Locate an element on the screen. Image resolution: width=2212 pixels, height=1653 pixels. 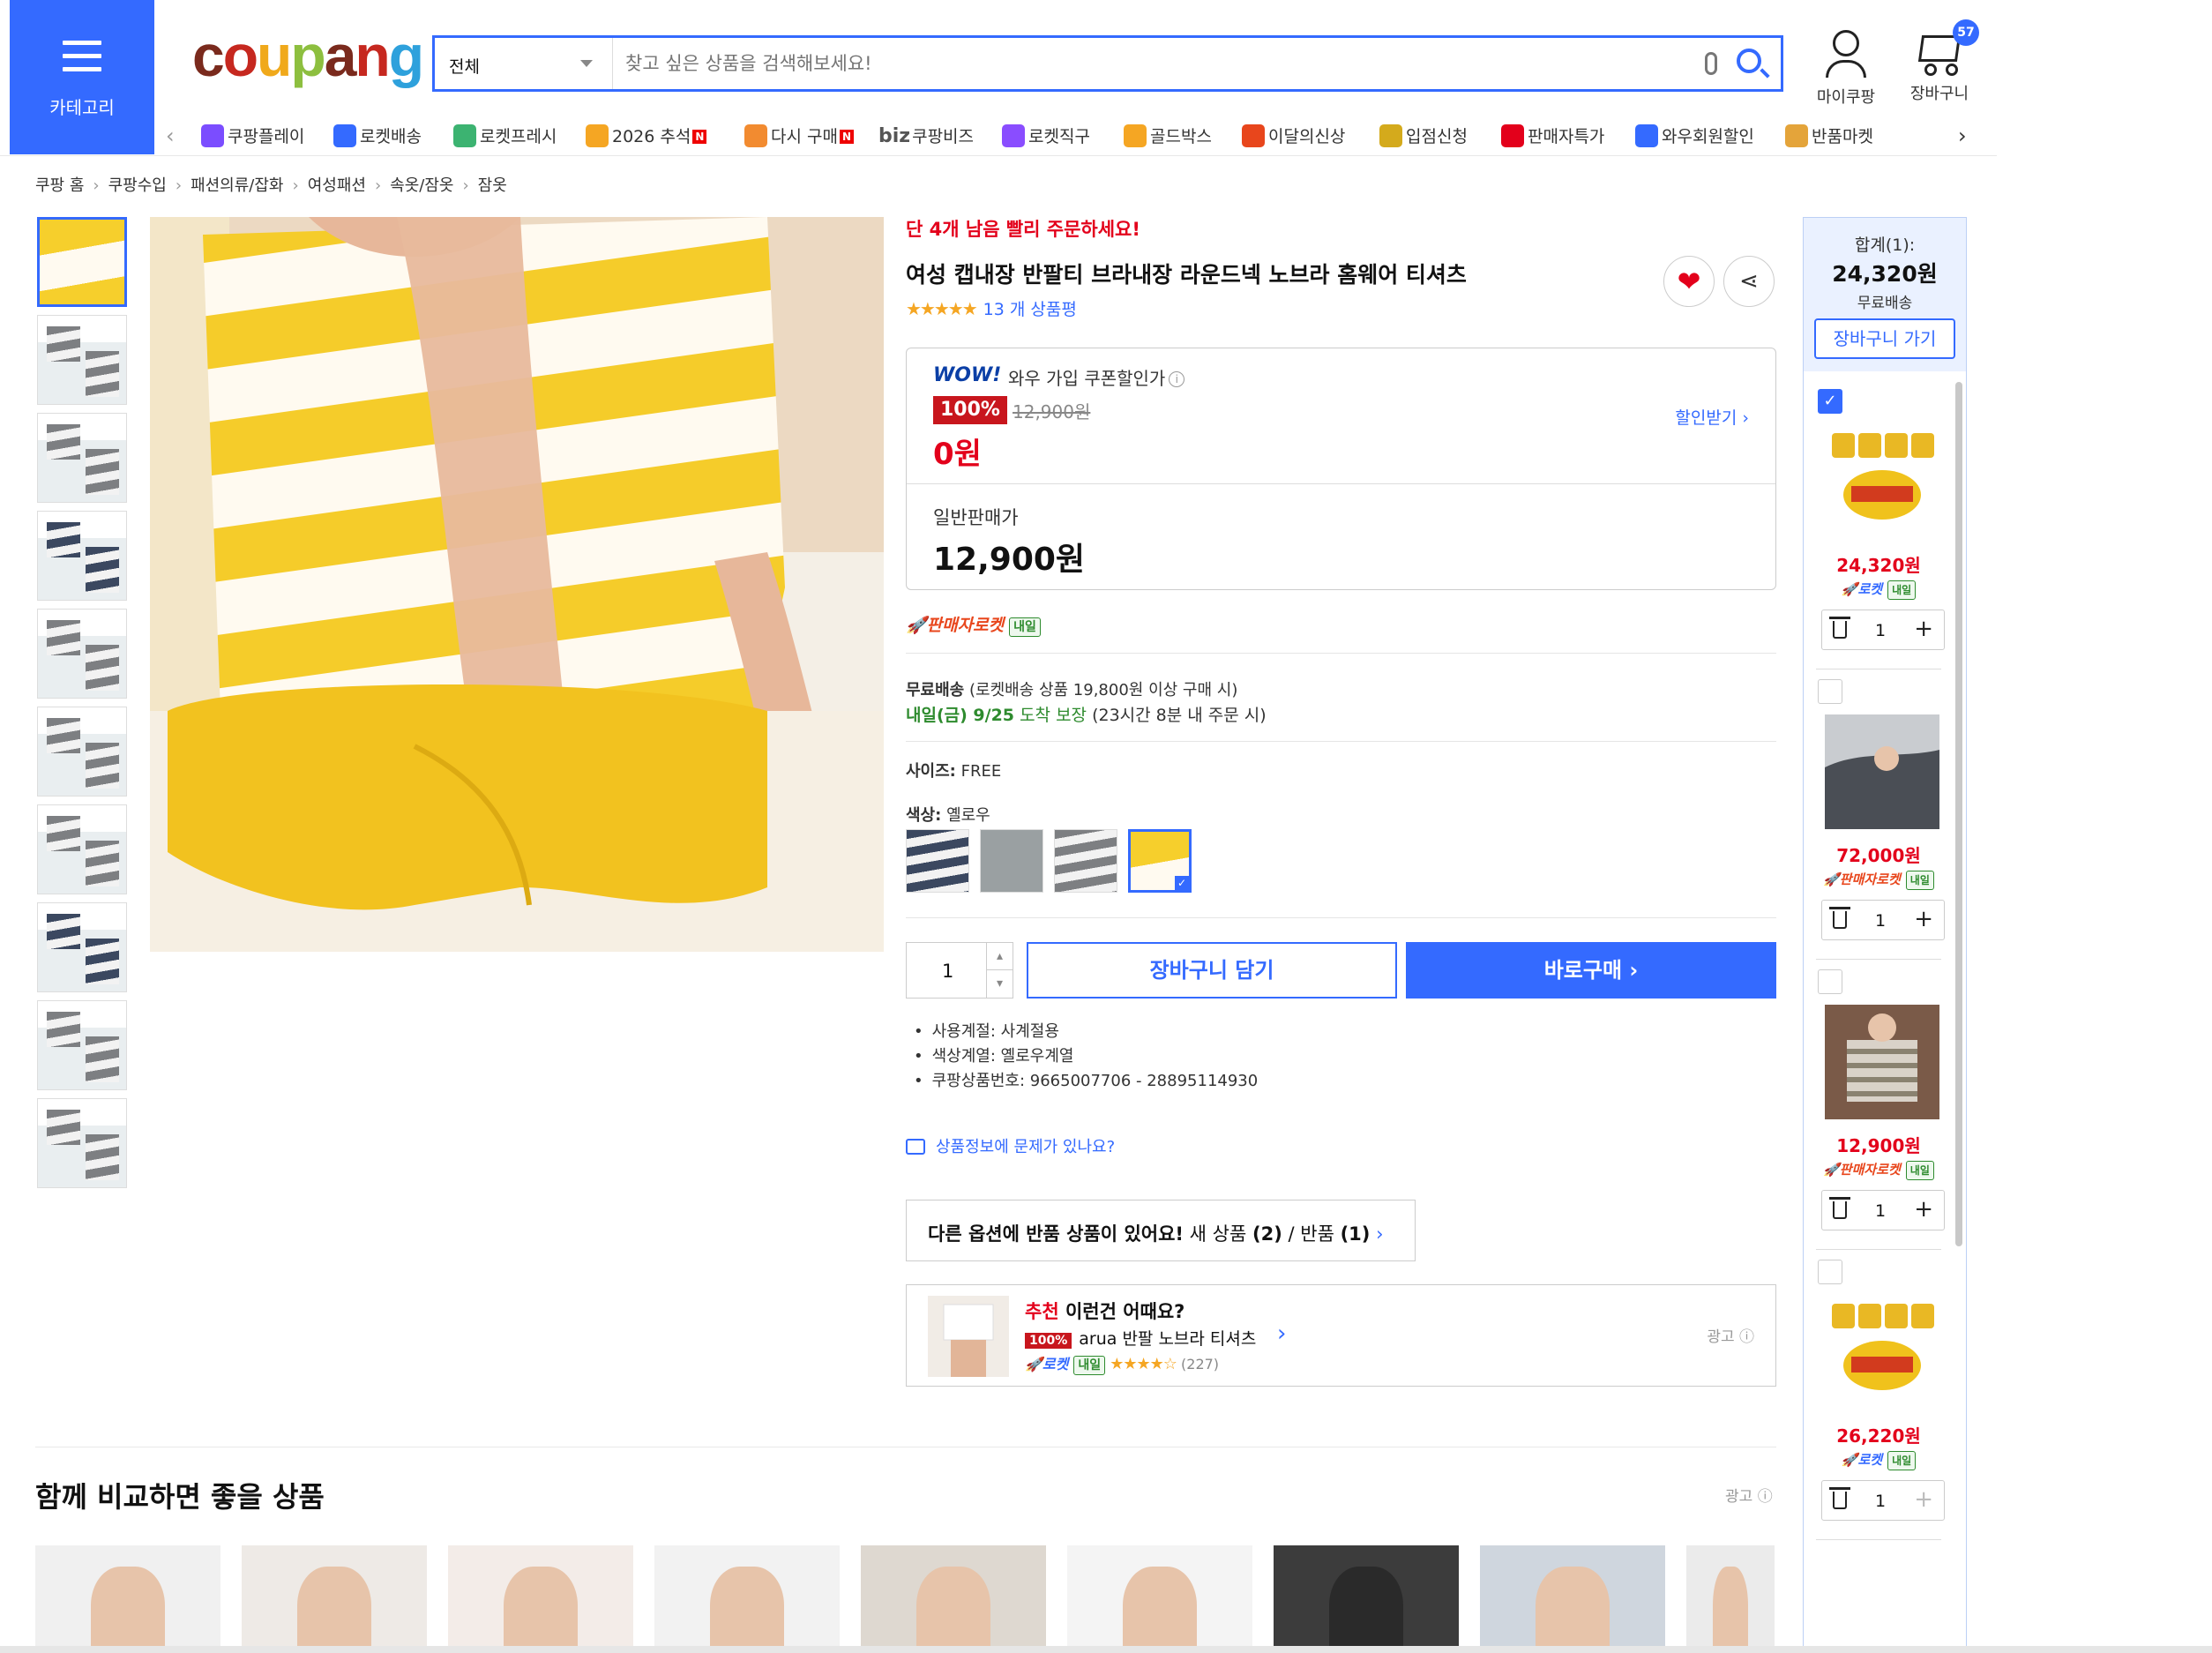
main-product-image is located at coordinates (517, 584).